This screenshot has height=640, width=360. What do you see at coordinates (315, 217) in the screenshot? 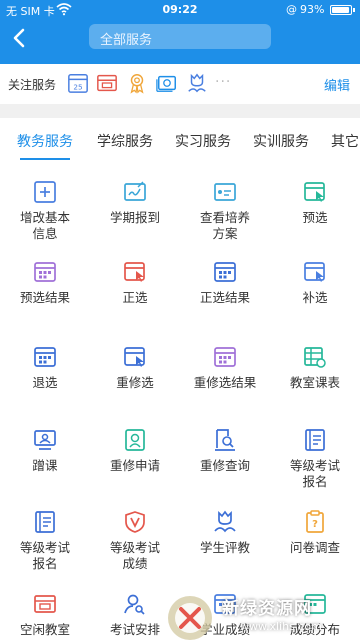
I see `service-label: 预选` at bounding box center [315, 217].